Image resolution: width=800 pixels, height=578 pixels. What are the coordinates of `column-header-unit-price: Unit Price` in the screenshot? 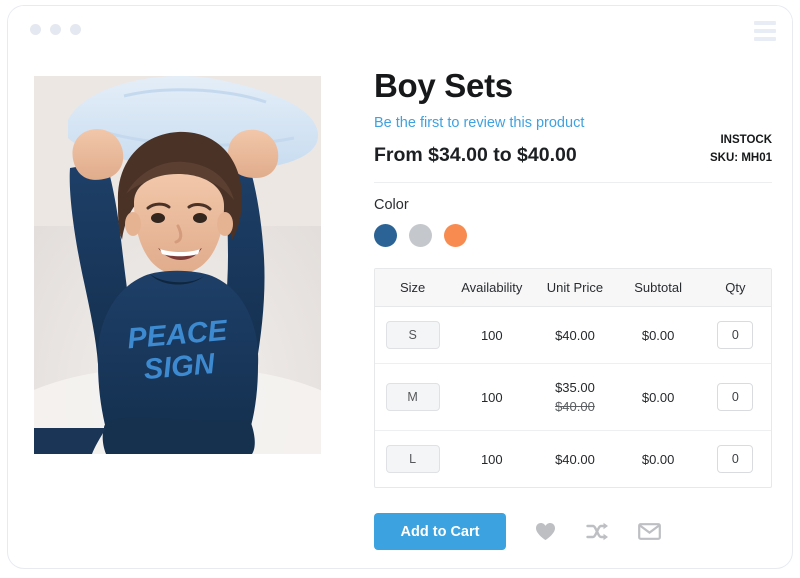 It's located at (575, 288).